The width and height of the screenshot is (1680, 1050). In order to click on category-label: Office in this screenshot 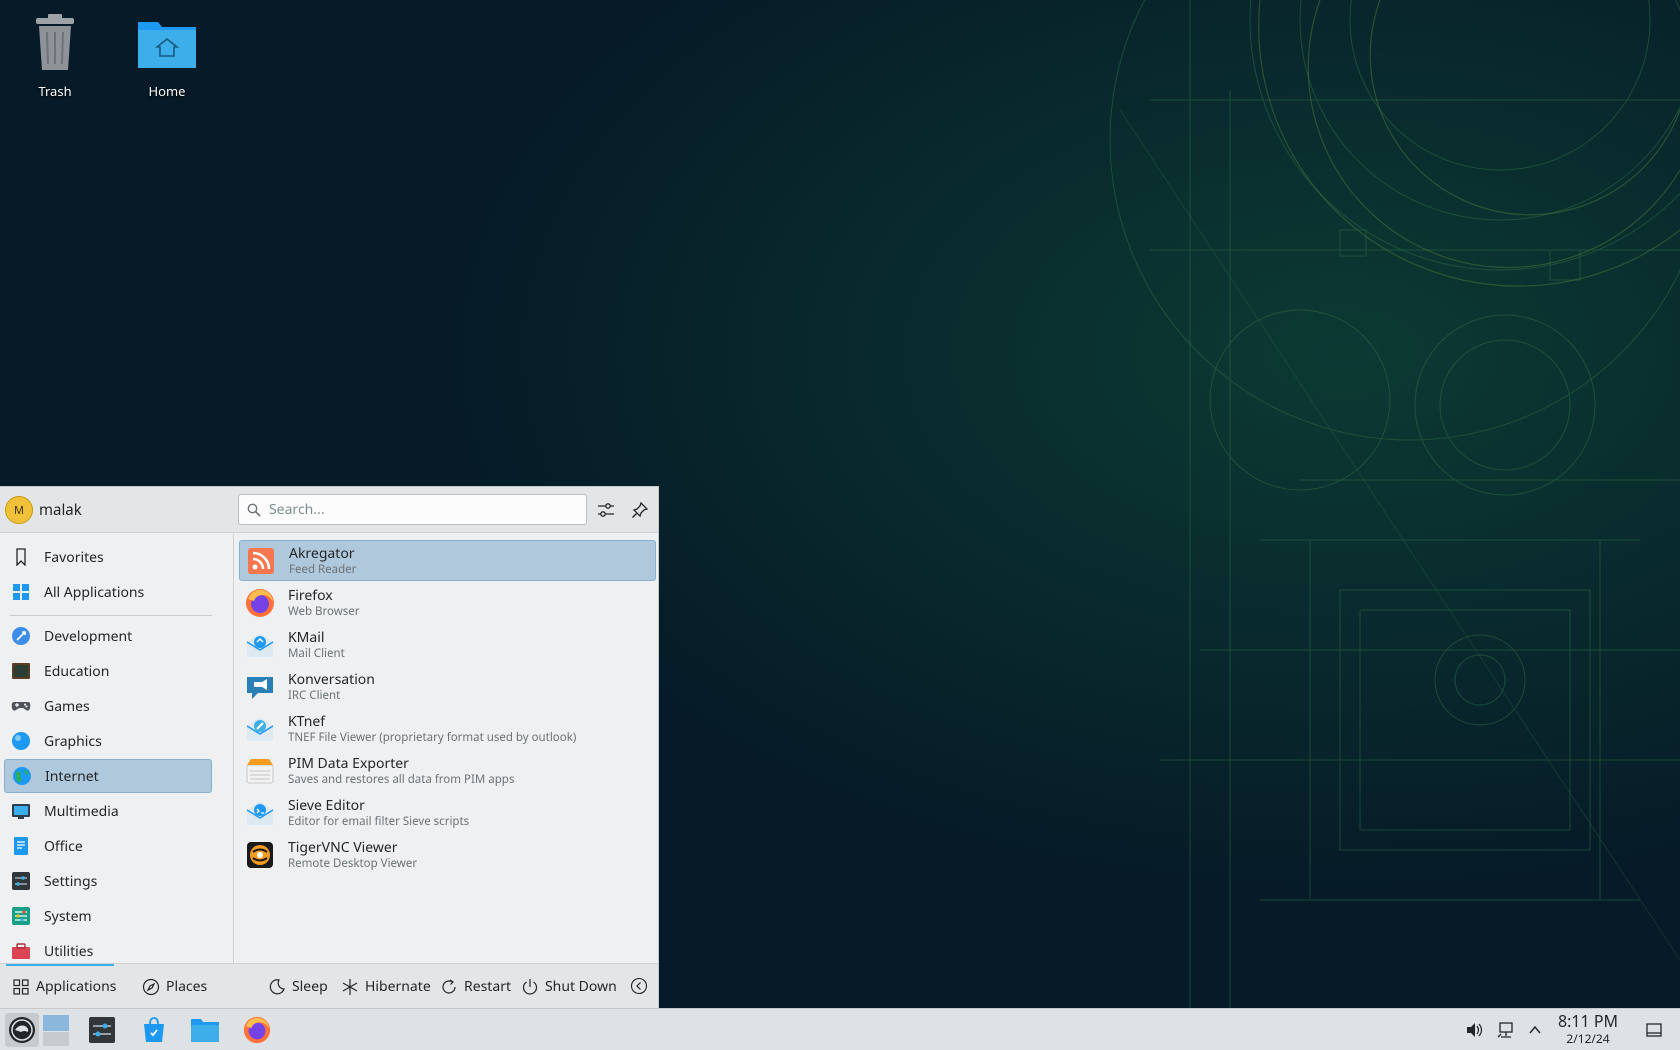, I will do `click(63, 846)`.